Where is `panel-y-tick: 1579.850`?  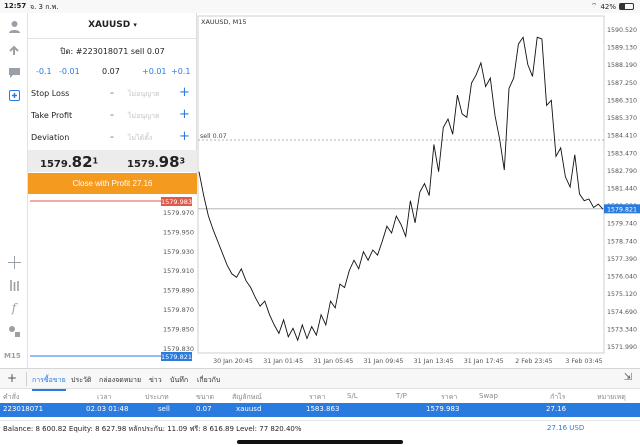 panel-y-tick: 1579.850 is located at coordinates (178, 329).